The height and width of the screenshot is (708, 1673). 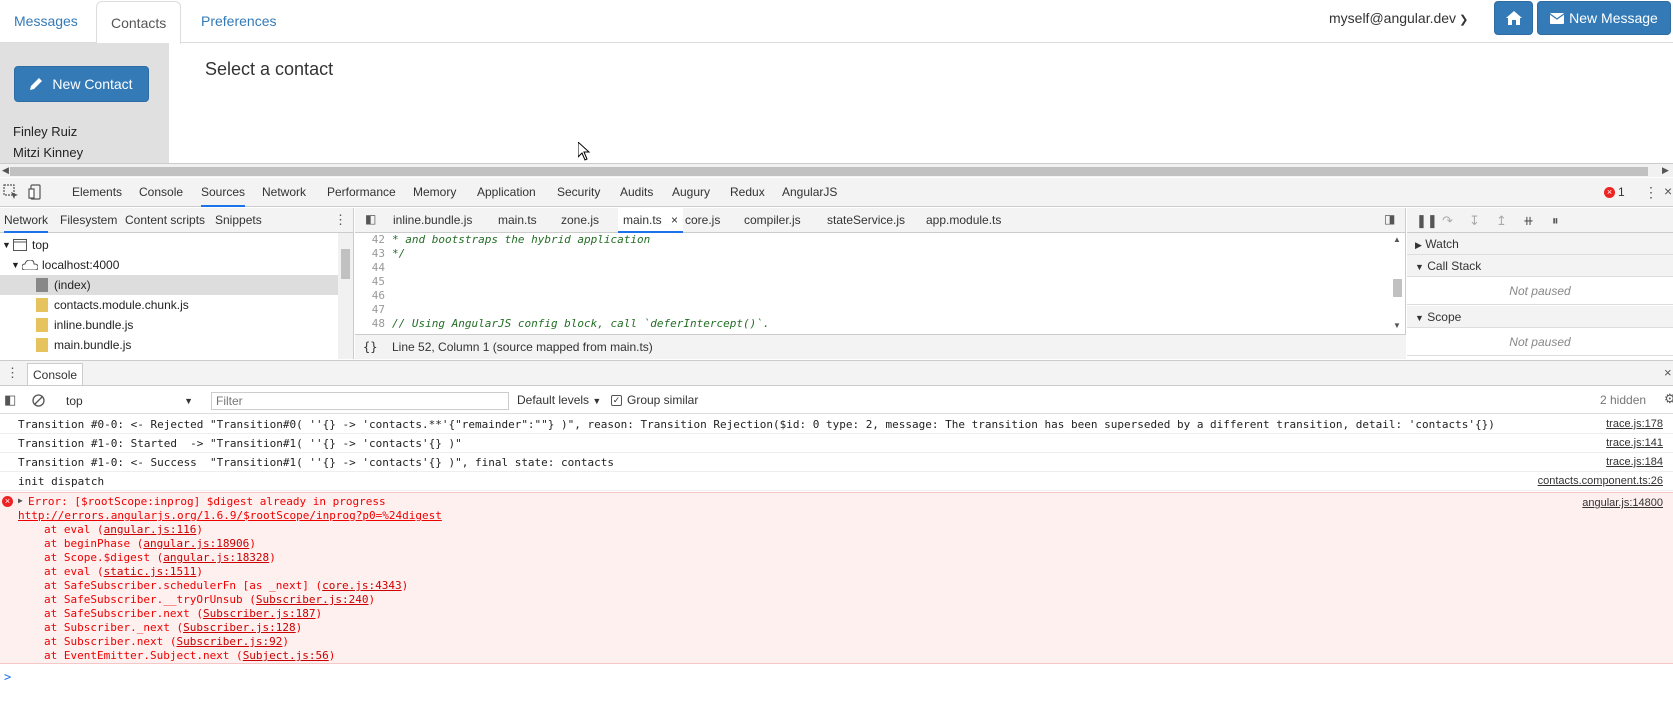 I want to click on stack-frame-link: core.js:4343, so click(x=361, y=585).